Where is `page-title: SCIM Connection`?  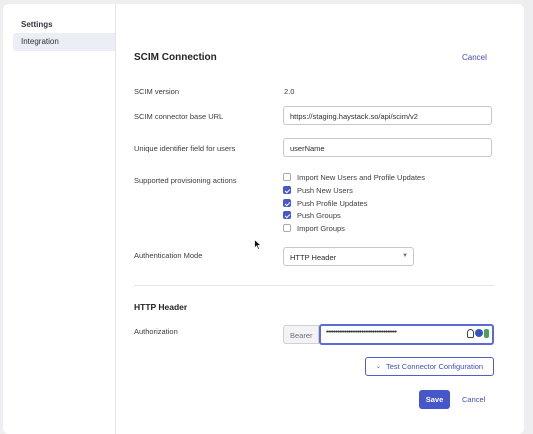 page-title: SCIM Connection is located at coordinates (175, 57).